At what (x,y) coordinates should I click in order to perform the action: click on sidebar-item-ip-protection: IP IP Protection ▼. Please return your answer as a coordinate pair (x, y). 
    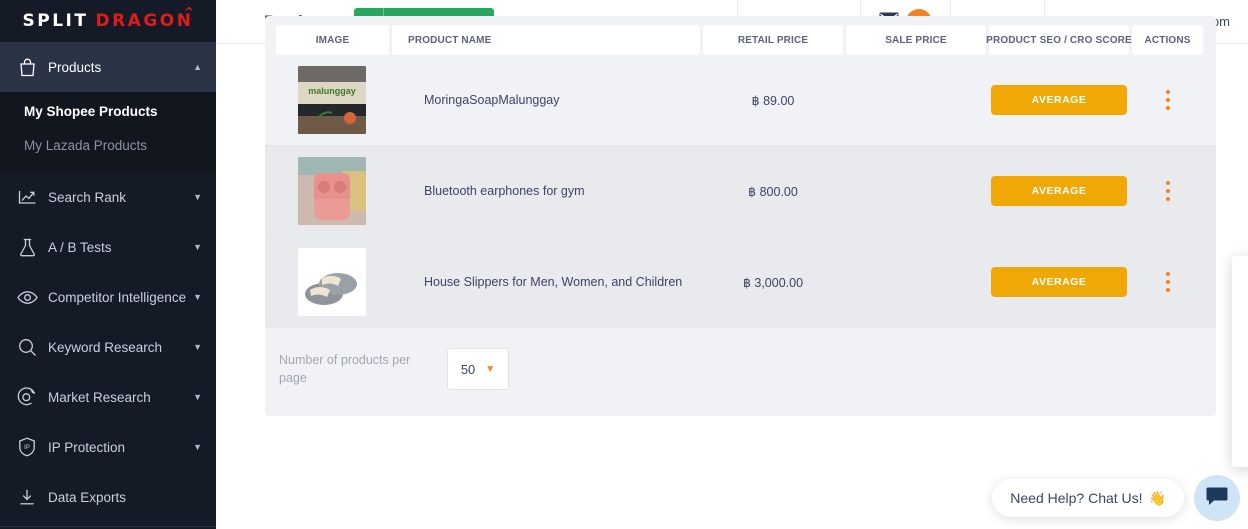
    Looking at the image, I should click on (108, 447).